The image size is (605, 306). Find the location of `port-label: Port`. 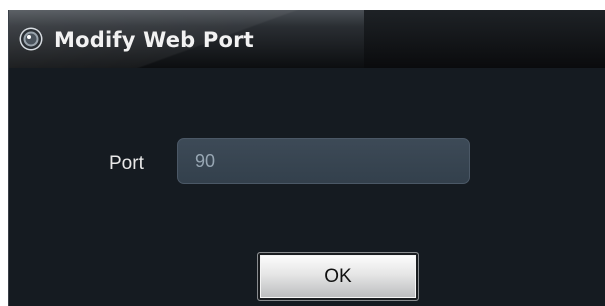

port-label: Port is located at coordinates (126, 163).